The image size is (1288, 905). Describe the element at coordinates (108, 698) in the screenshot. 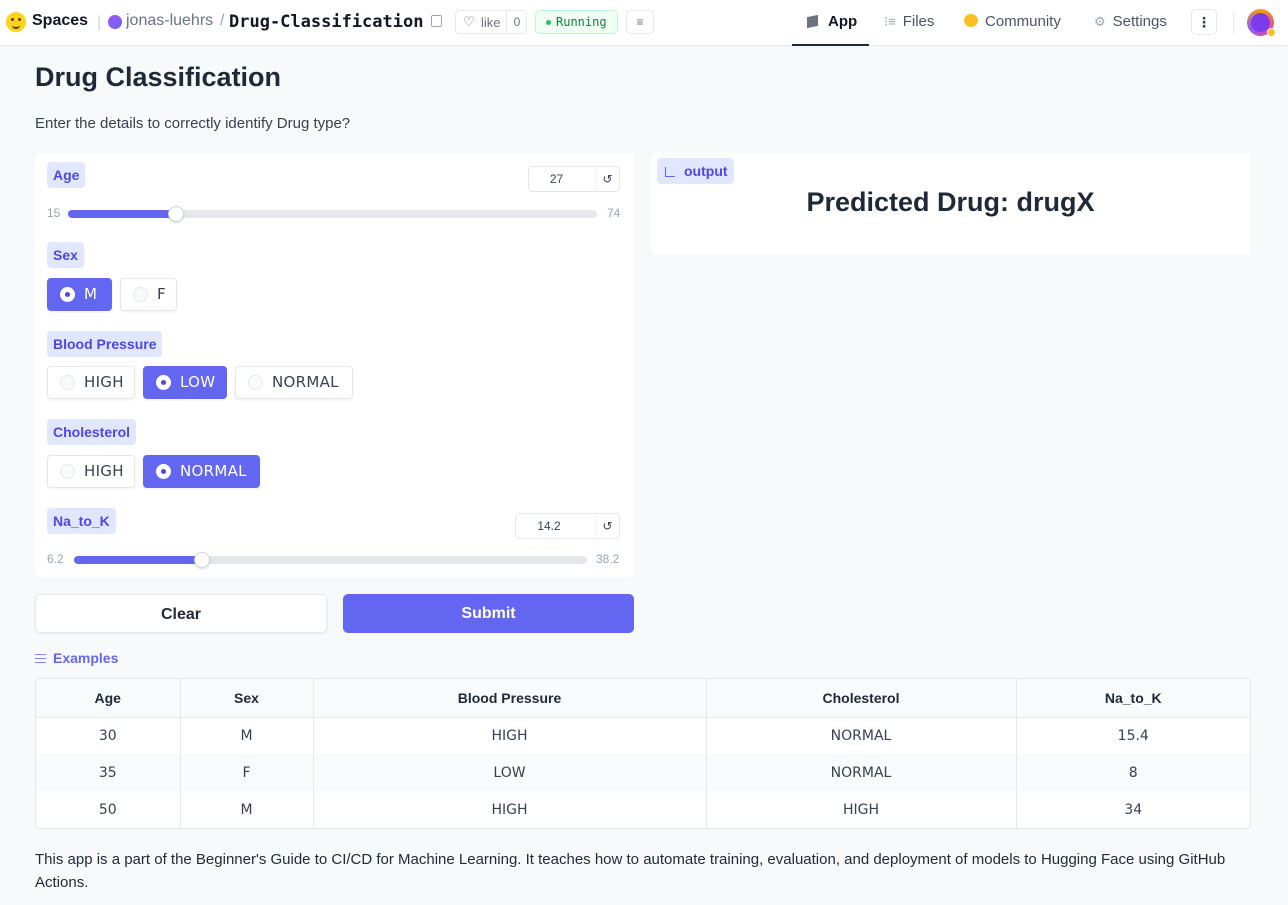

I see `column-header: Age` at that location.